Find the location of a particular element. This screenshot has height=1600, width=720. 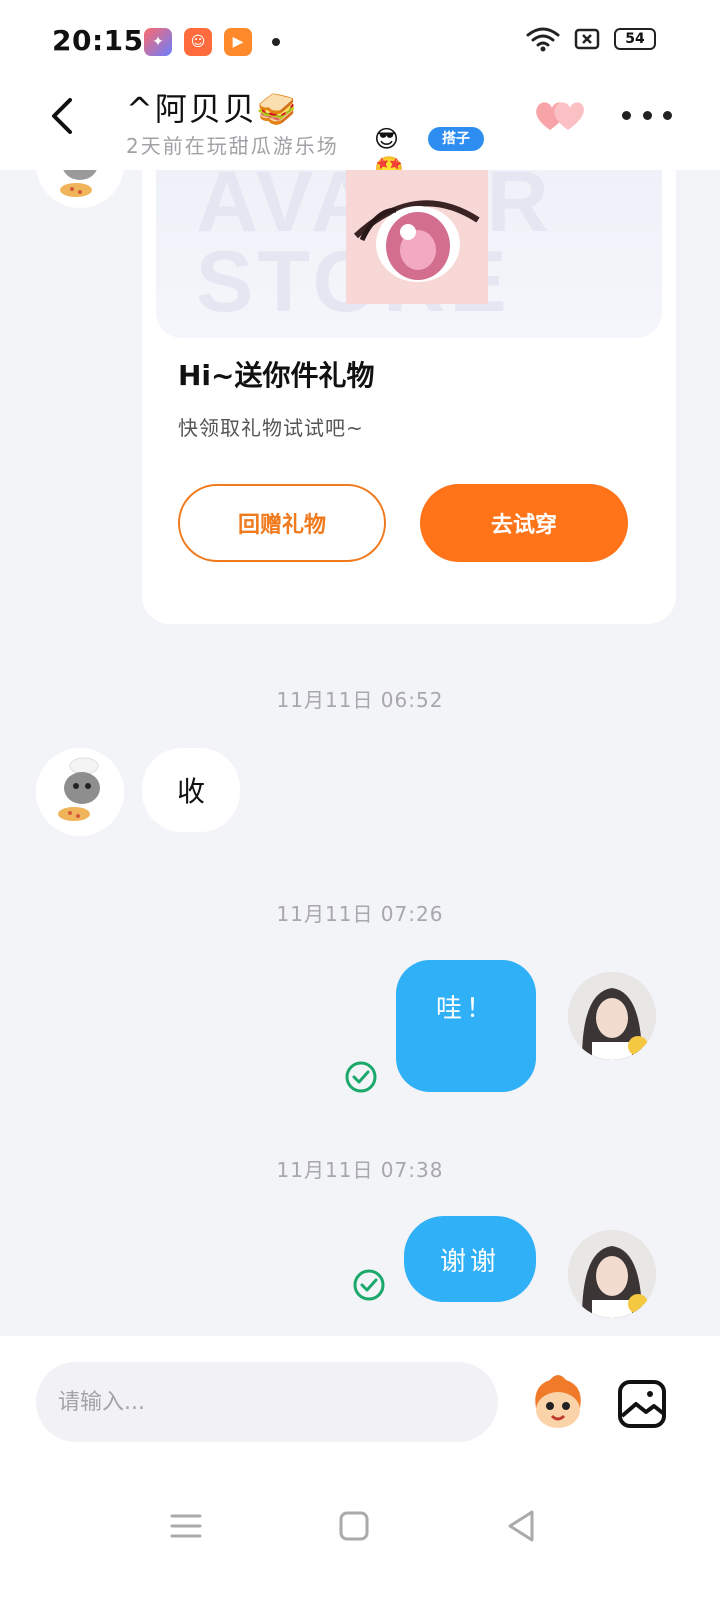

message-timestamp: 11月11日 07:38 is located at coordinates (360, 1170).